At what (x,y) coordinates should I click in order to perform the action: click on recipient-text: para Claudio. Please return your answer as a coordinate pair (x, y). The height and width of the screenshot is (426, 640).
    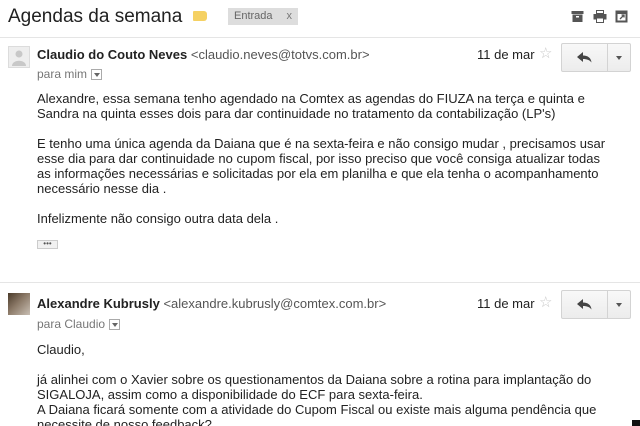
    Looking at the image, I should click on (71, 324).